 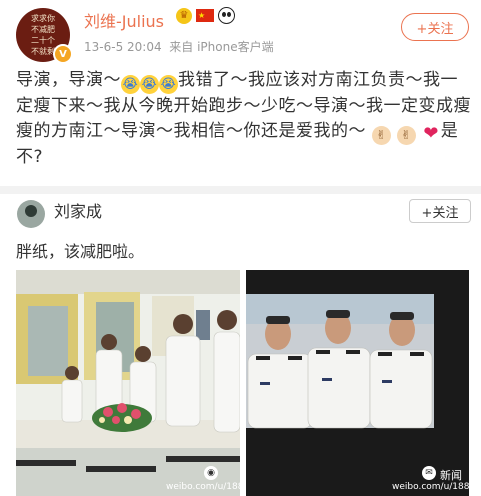 I want to click on avatar-line-4: 不就剩, so click(x=43, y=51).